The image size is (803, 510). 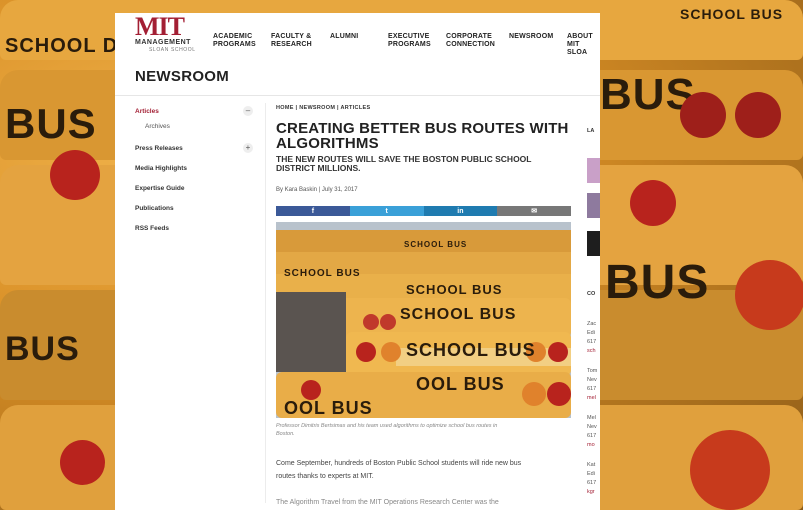 What do you see at coordinates (248, 148) in the screenshot?
I see `expand-icon: +` at bounding box center [248, 148].